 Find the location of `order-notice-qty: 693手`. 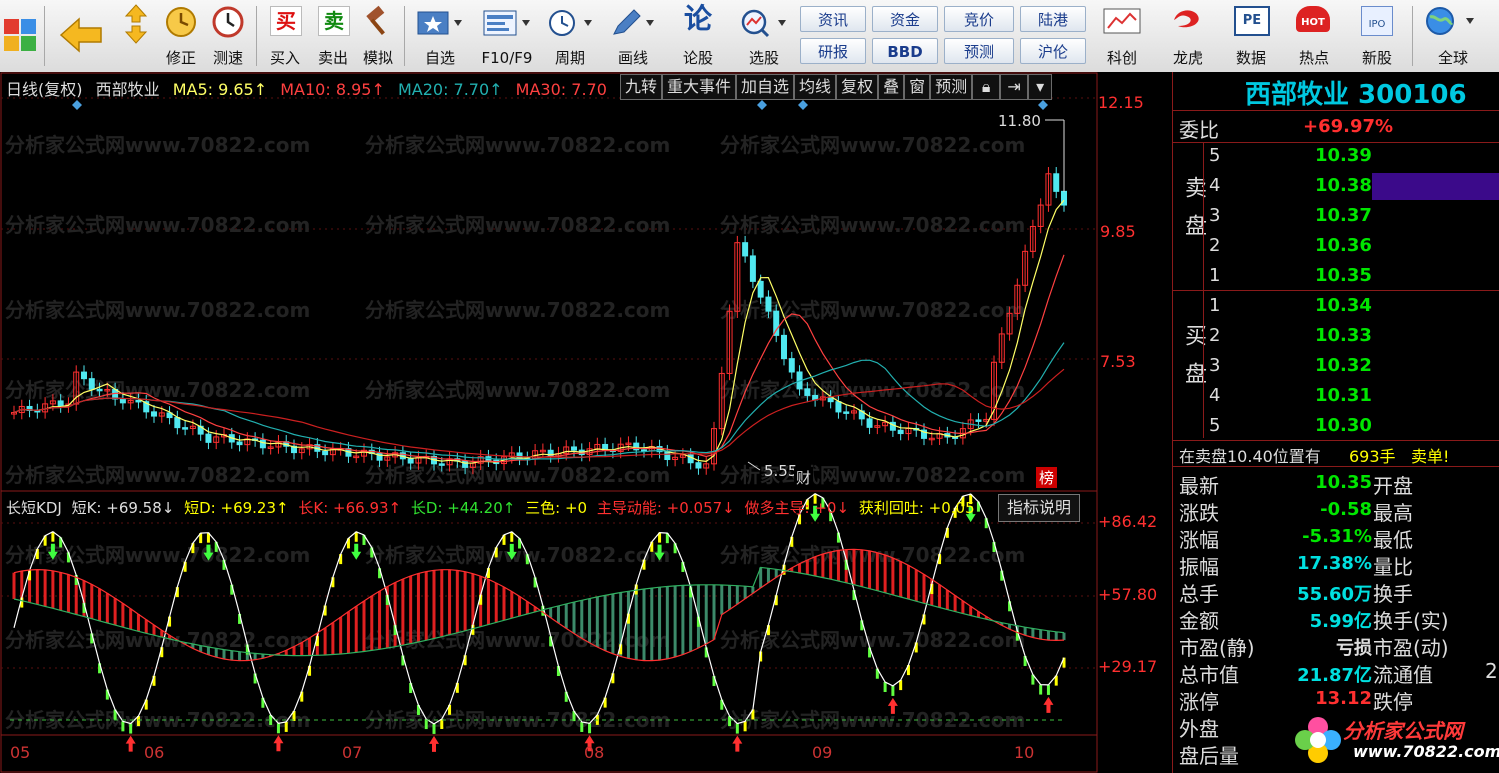

order-notice-qty: 693手 is located at coordinates (1372, 456).